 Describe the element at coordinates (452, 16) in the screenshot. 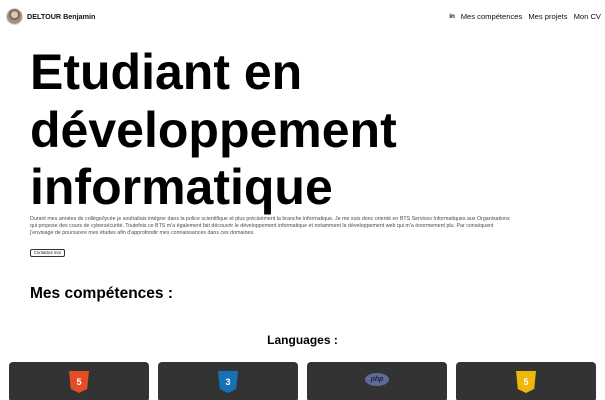

I see `linkedin-icon: in` at that location.